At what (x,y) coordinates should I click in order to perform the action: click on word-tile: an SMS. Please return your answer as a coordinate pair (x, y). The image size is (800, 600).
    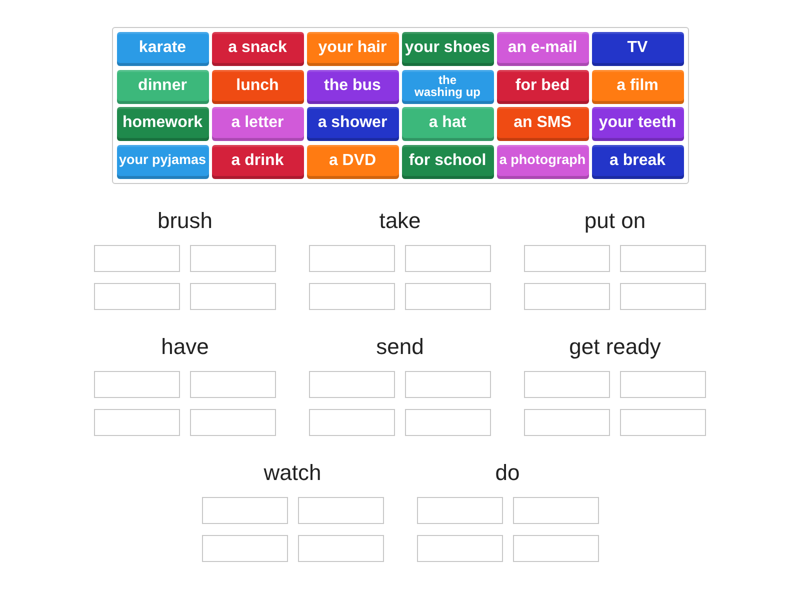
    Looking at the image, I should click on (542, 124).